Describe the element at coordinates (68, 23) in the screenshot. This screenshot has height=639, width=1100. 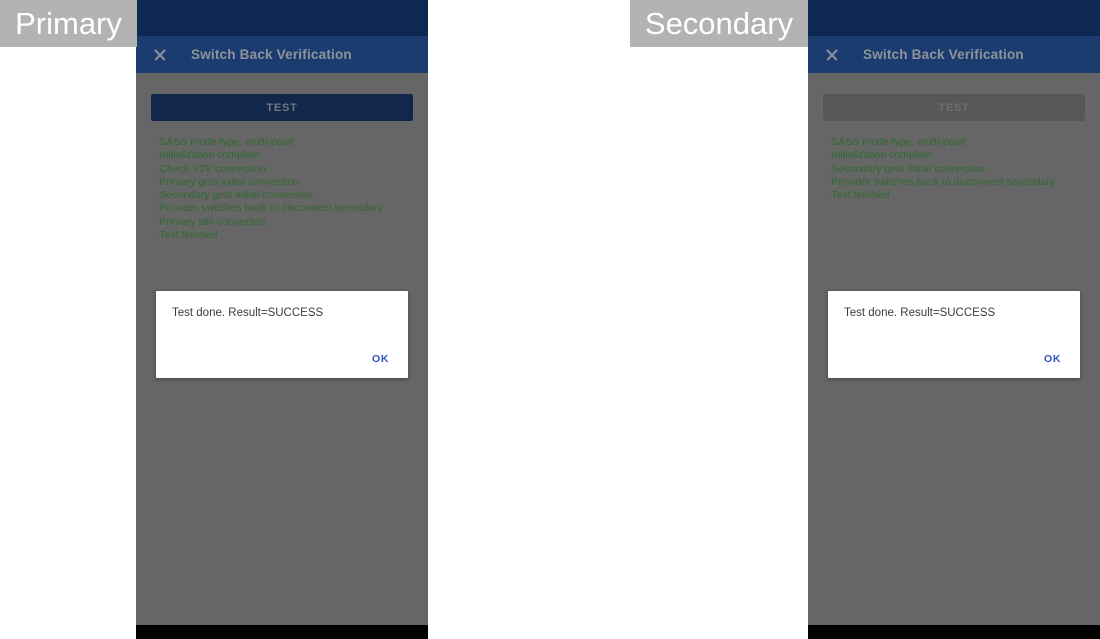
I see `annotation-label-primary: Primary` at that location.